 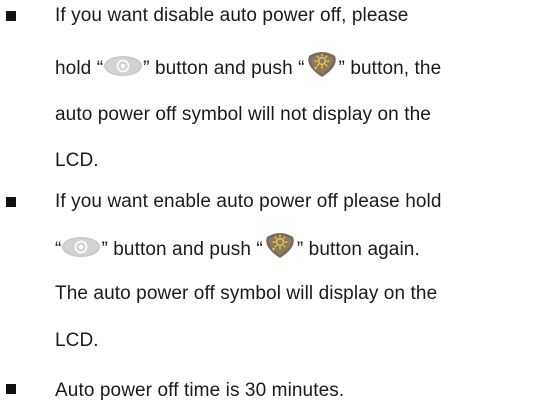 I want to click on line-text-part: ” button, the, so click(x=390, y=68).